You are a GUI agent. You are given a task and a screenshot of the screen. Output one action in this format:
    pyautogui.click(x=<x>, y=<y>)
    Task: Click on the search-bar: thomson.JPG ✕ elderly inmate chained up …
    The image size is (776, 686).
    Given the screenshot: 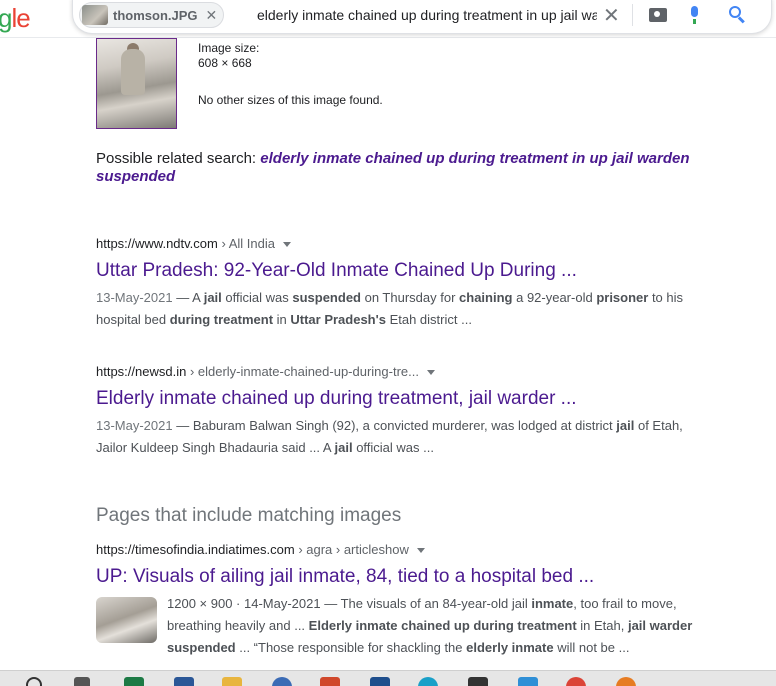 What is the action you would take?
    pyautogui.click(x=422, y=17)
    